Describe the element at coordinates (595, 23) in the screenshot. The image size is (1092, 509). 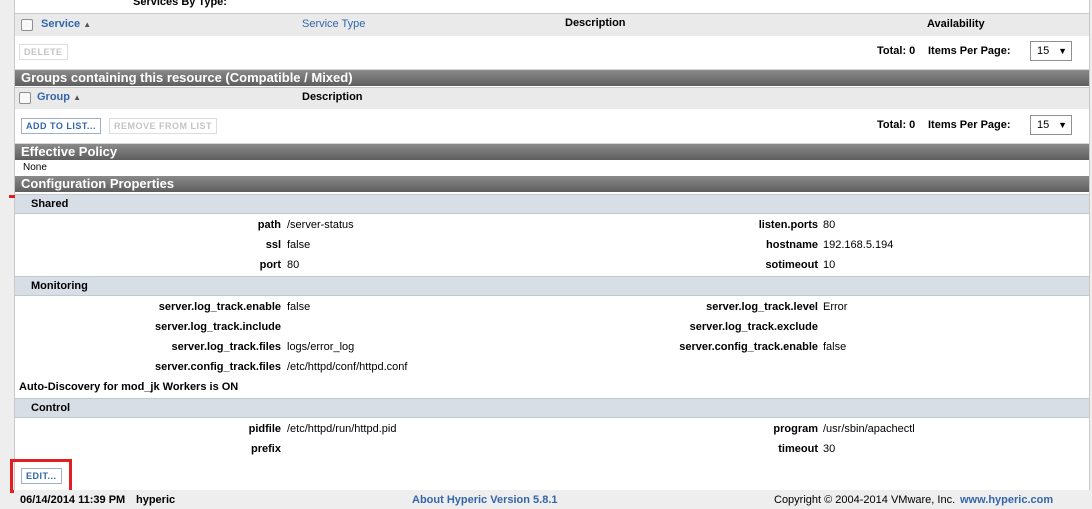
I see `description-column-header: Description` at that location.